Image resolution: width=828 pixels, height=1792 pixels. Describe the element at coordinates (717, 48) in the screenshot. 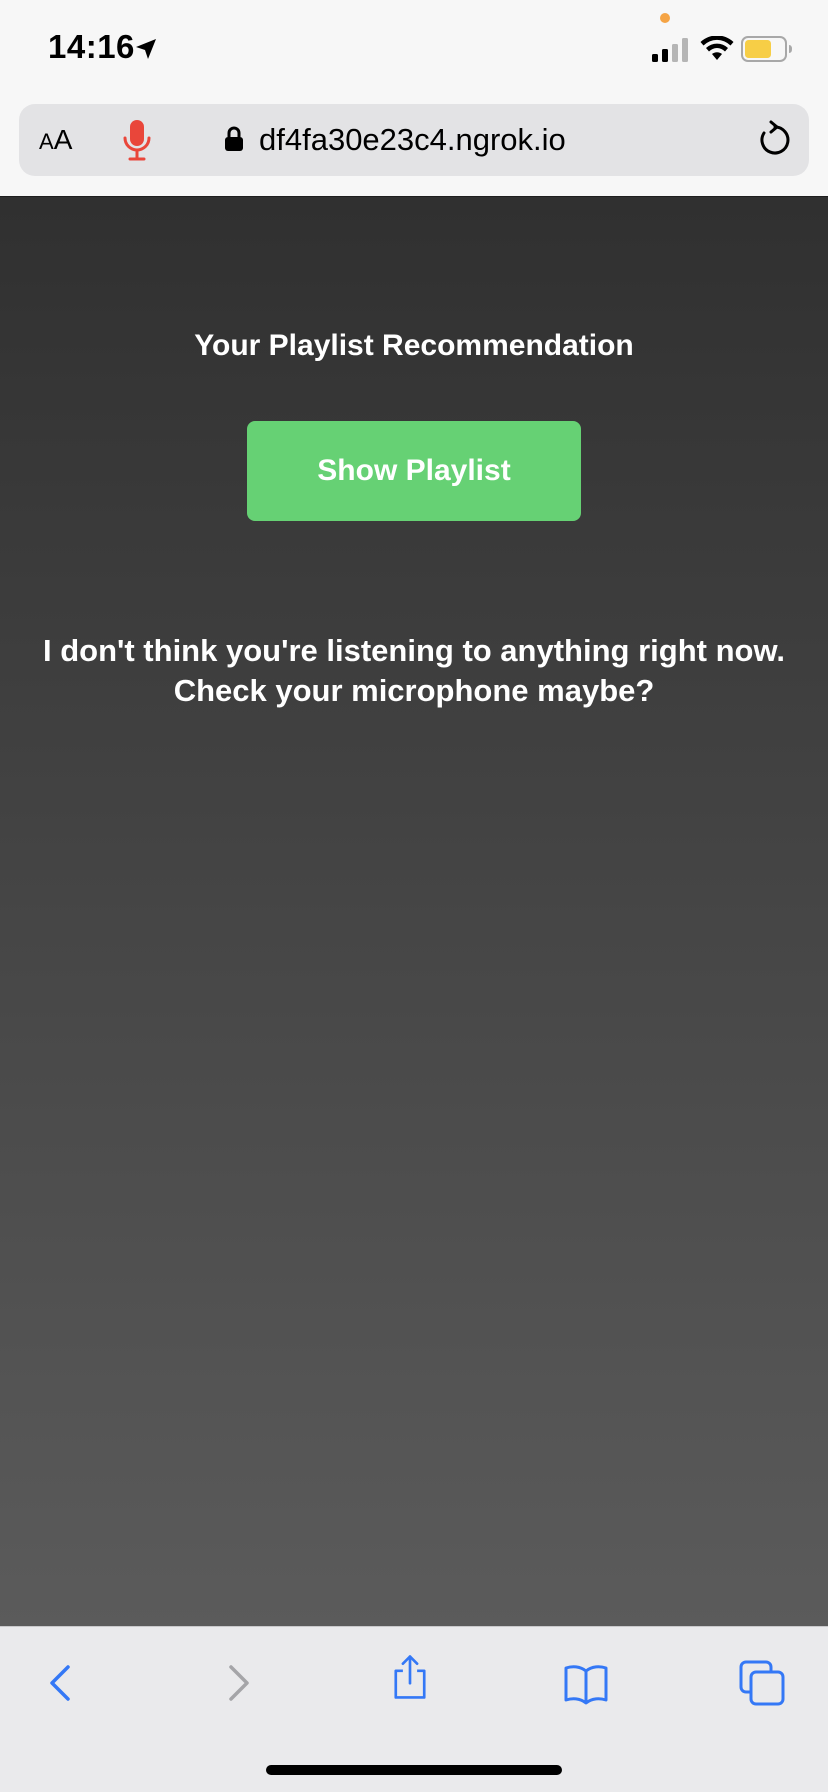

I see `wifi-icon` at that location.